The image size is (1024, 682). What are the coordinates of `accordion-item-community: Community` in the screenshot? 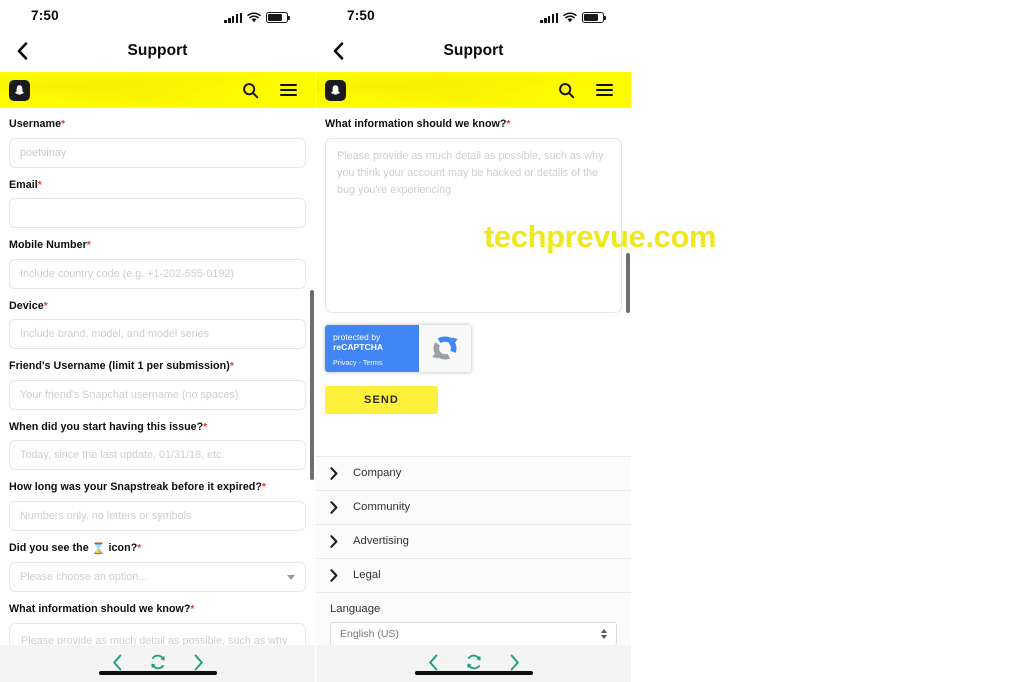 It's located at (473, 507).